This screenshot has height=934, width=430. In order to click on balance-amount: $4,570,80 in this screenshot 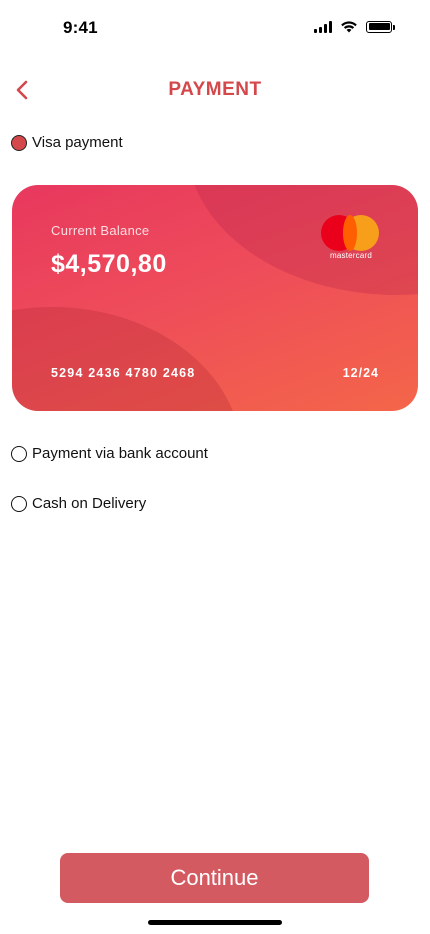, I will do `click(109, 264)`.